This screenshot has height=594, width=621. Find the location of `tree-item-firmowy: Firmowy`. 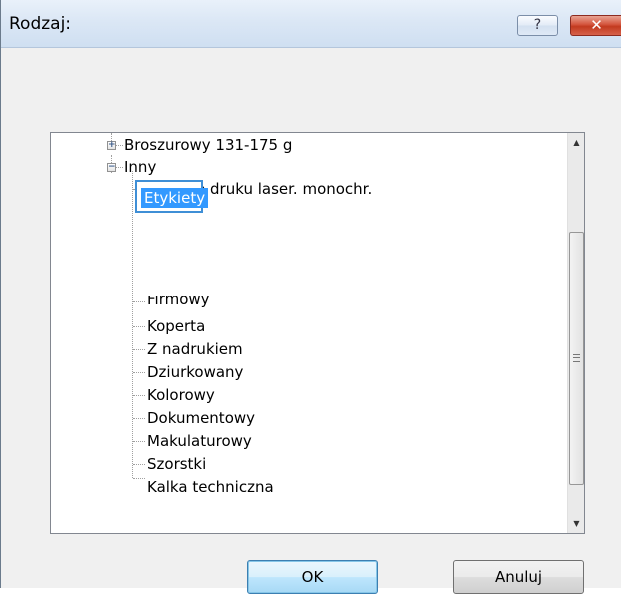

tree-item-firmowy: Firmowy is located at coordinates (178, 305).